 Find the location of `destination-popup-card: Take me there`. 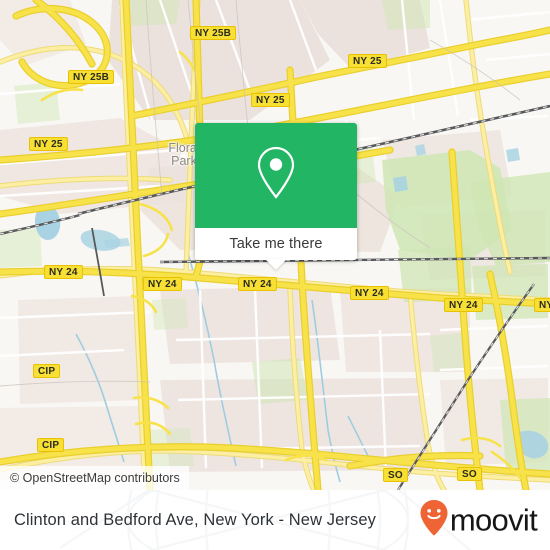

destination-popup-card: Take me there is located at coordinates (276, 196).